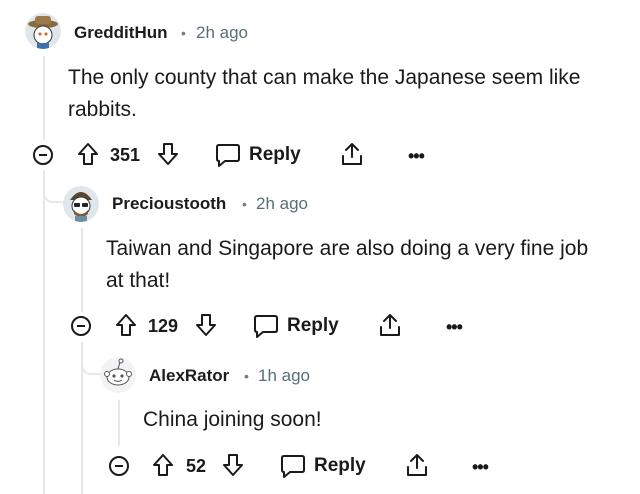 The width and height of the screenshot is (640, 494). I want to click on comment-author: AlexRator, so click(189, 376).